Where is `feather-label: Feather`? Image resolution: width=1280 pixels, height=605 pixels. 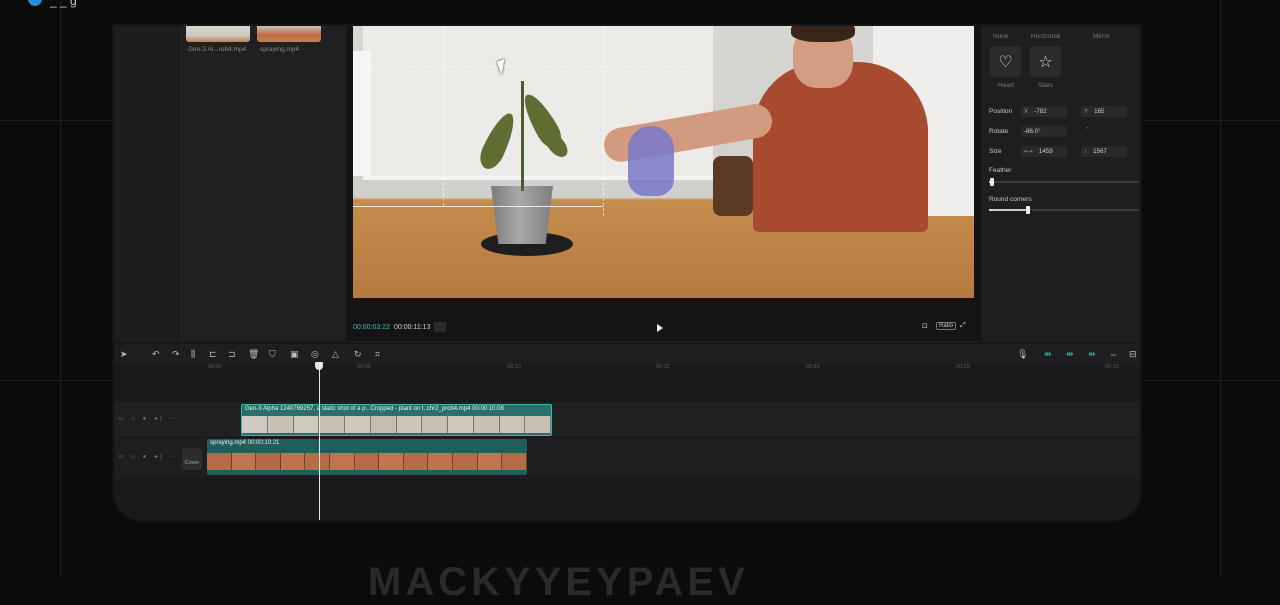 feather-label: Feather is located at coordinates (1000, 170).